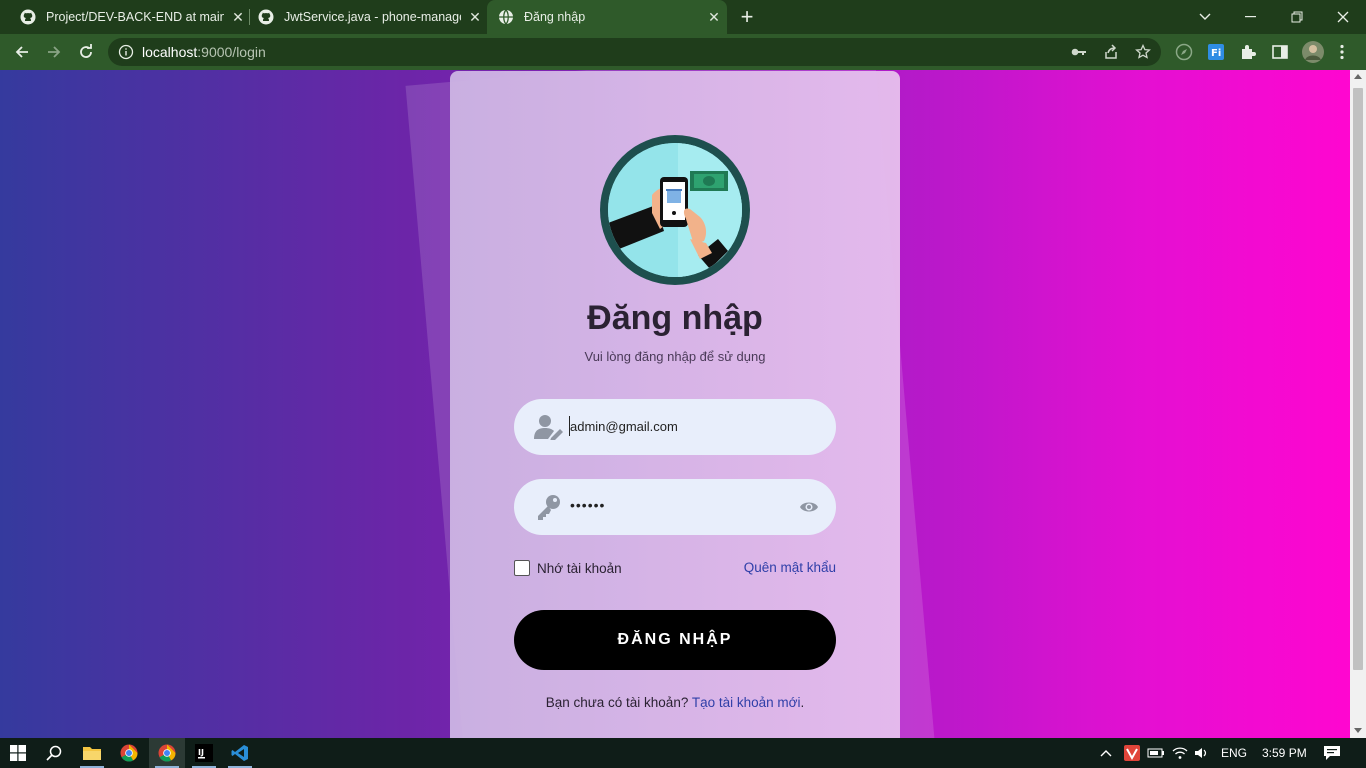 The height and width of the screenshot is (768, 1366). I want to click on wifi-icon, so click(1181, 753).